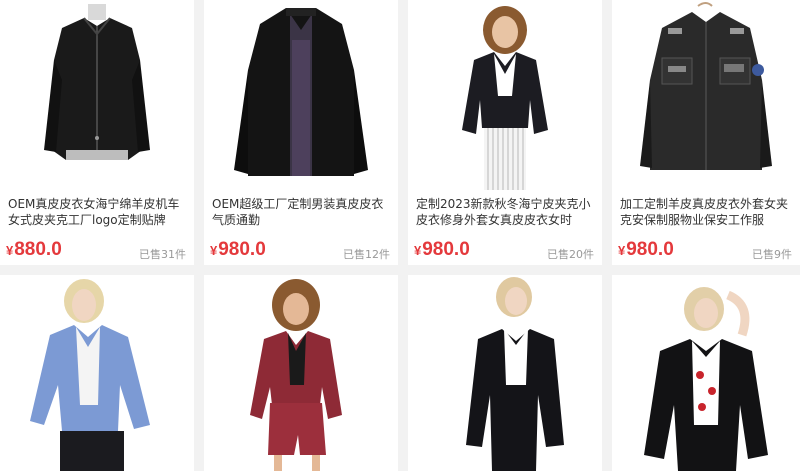 The image size is (800, 471). What do you see at coordinates (301, 212) in the screenshot?
I see `product-title: OEM超级工厂定制男装真皮皮衣气质通勤` at bounding box center [301, 212].